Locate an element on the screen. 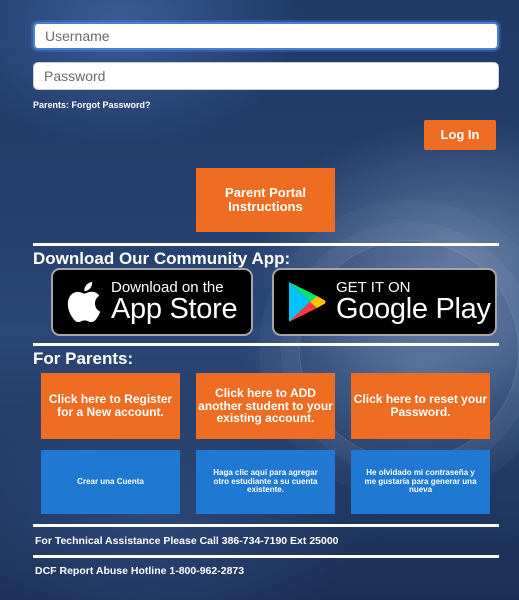 The image size is (519, 600). google-play-big-text: Google Play is located at coordinates (413, 309).